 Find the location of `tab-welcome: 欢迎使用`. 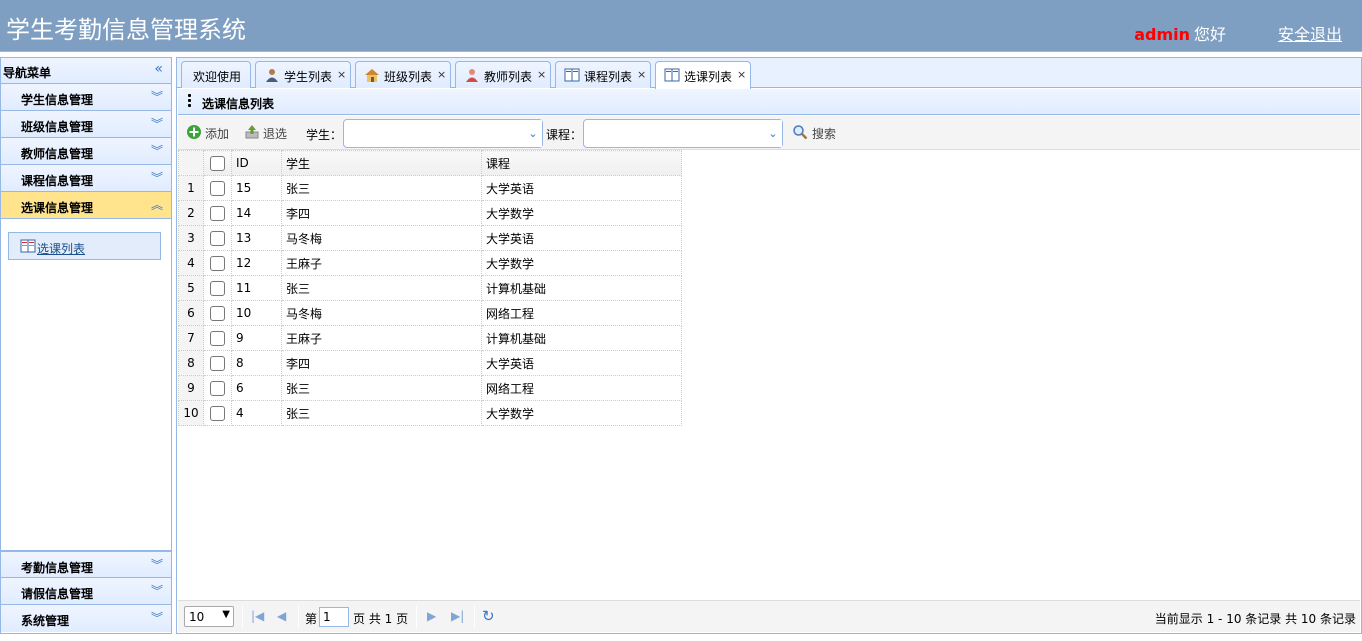

tab-welcome: 欢迎使用 is located at coordinates (216, 74).